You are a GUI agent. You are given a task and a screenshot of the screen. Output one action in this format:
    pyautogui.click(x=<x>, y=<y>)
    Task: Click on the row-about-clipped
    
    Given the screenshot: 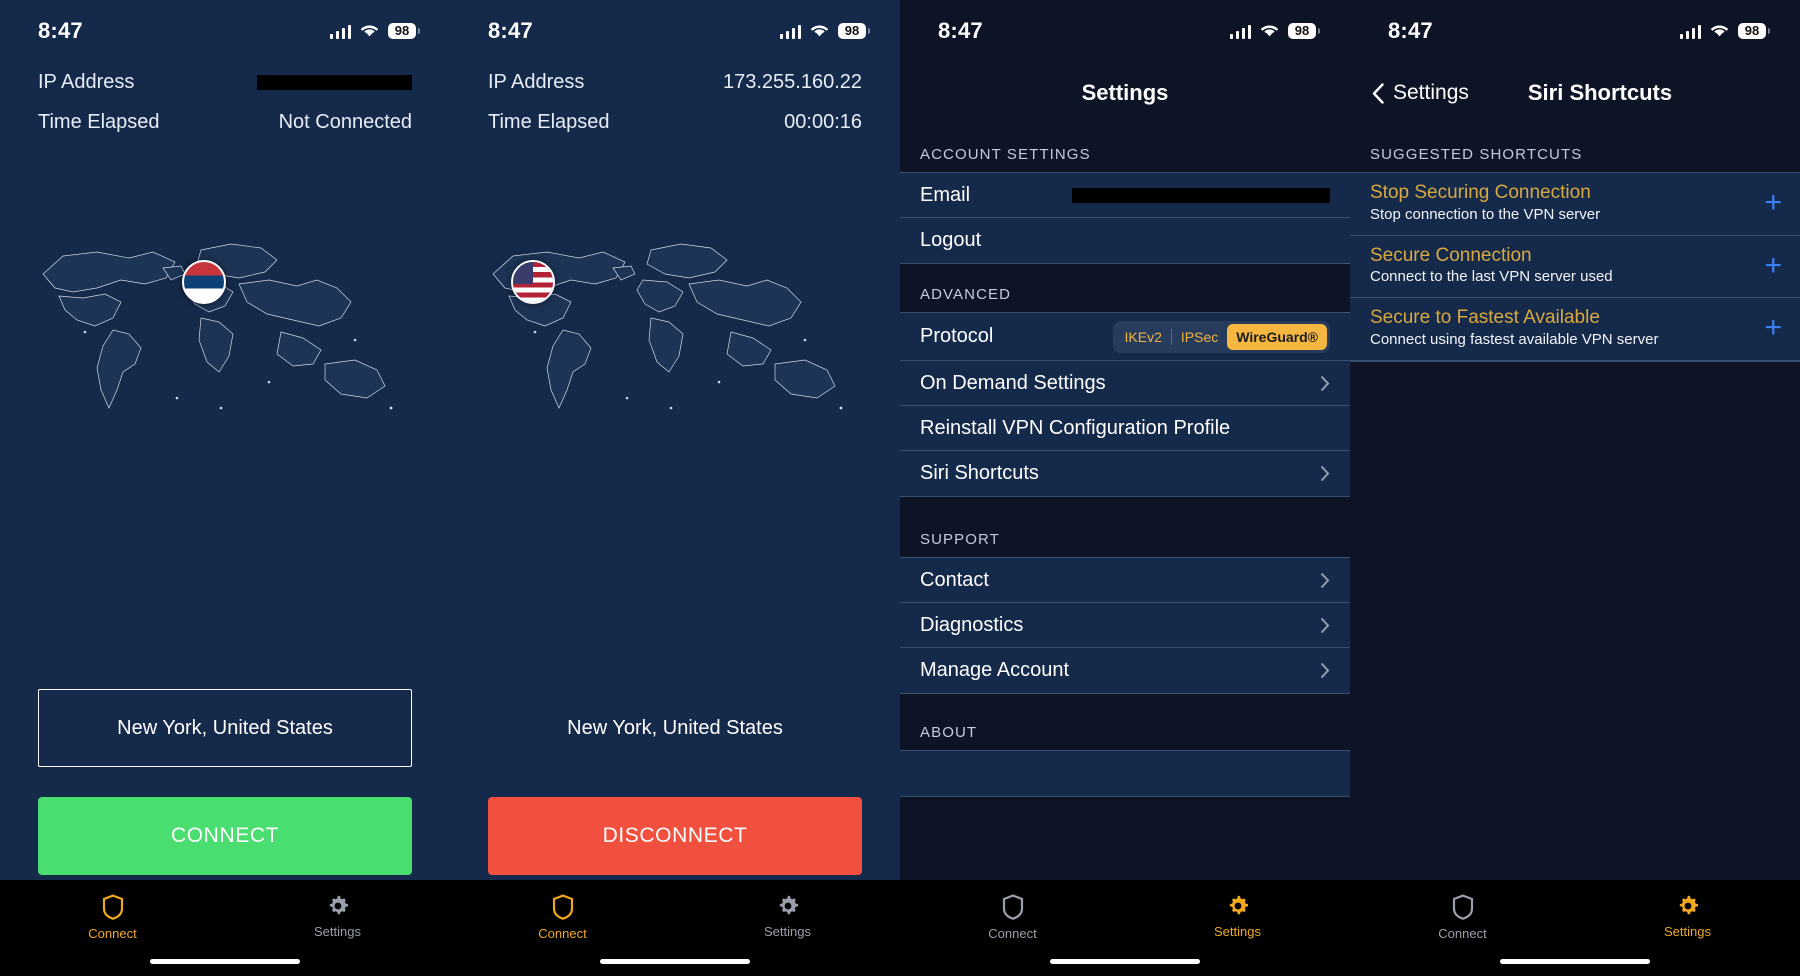 What is the action you would take?
    pyautogui.click(x=1125, y=773)
    